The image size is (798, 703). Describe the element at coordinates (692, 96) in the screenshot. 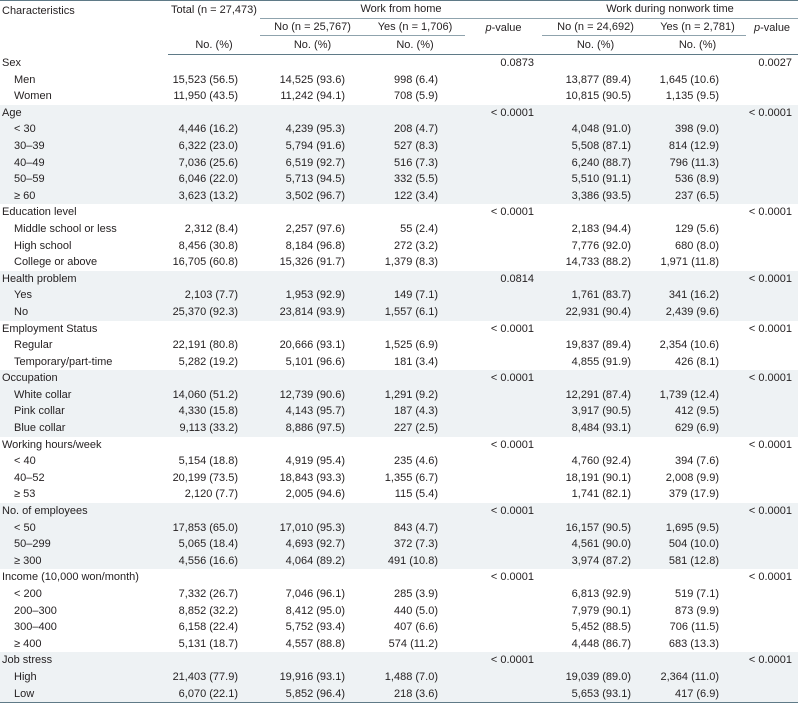

I see `cell-wnt-yes: 1,135 (9.5)` at that location.